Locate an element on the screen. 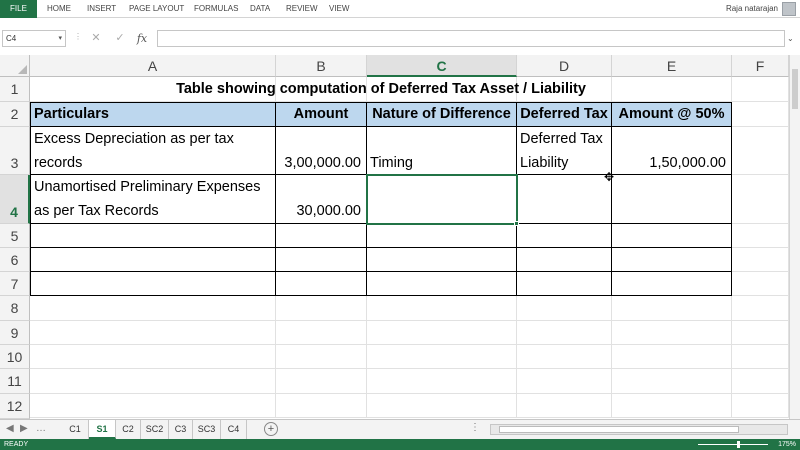  chevron-down-icon: ▾ is located at coordinates (60, 38).